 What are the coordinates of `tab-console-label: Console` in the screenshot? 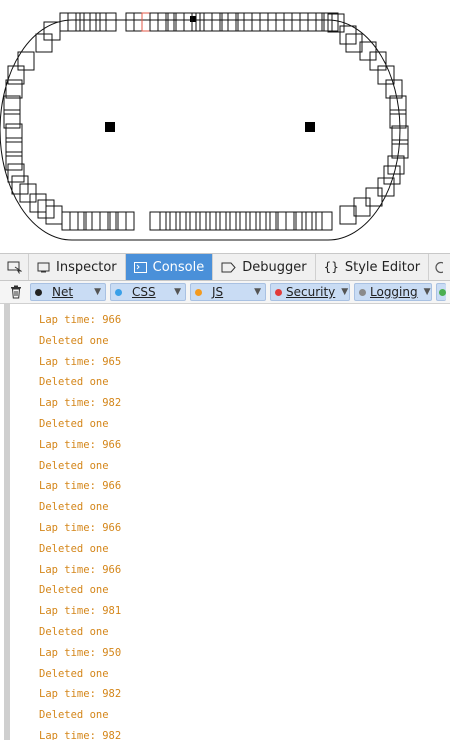 It's located at (178, 267).